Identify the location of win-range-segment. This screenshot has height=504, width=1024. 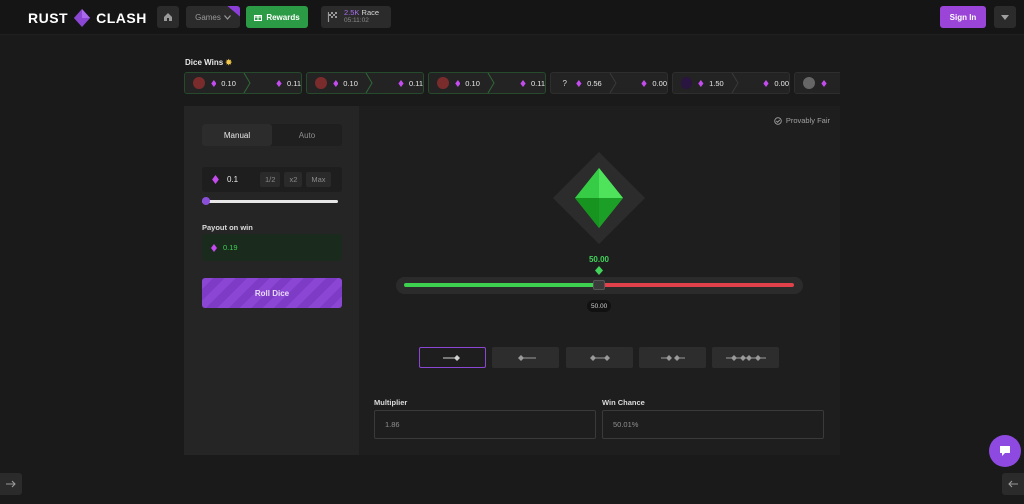
(501, 285).